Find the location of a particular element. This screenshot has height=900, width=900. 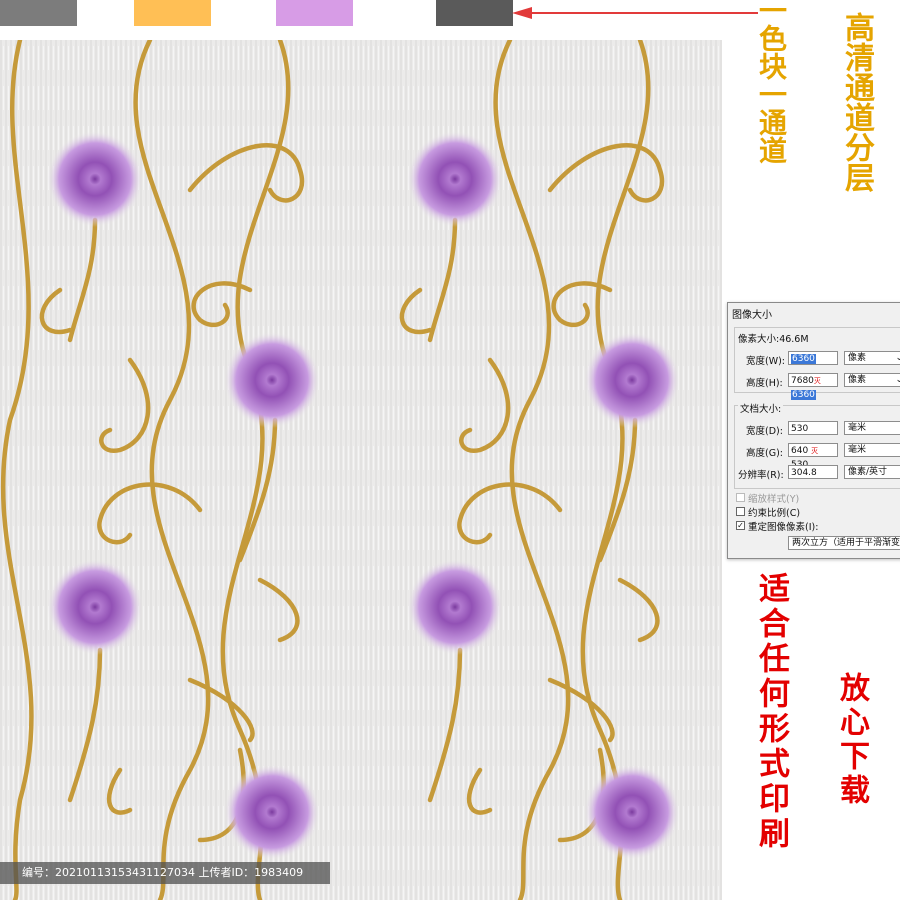

height-label: 高度(H): is located at coordinates (764, 383).